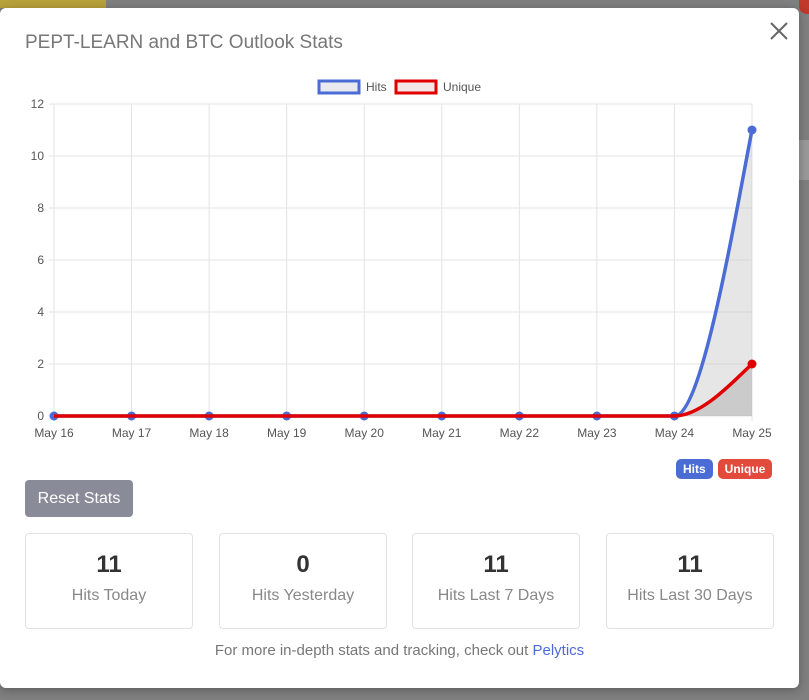 The height and width of the screenshot is (700, 809). Describe the element at coordinates (690, 595) in the screenshot. I see `stat-label: Hits Last 30 Days` at that location.